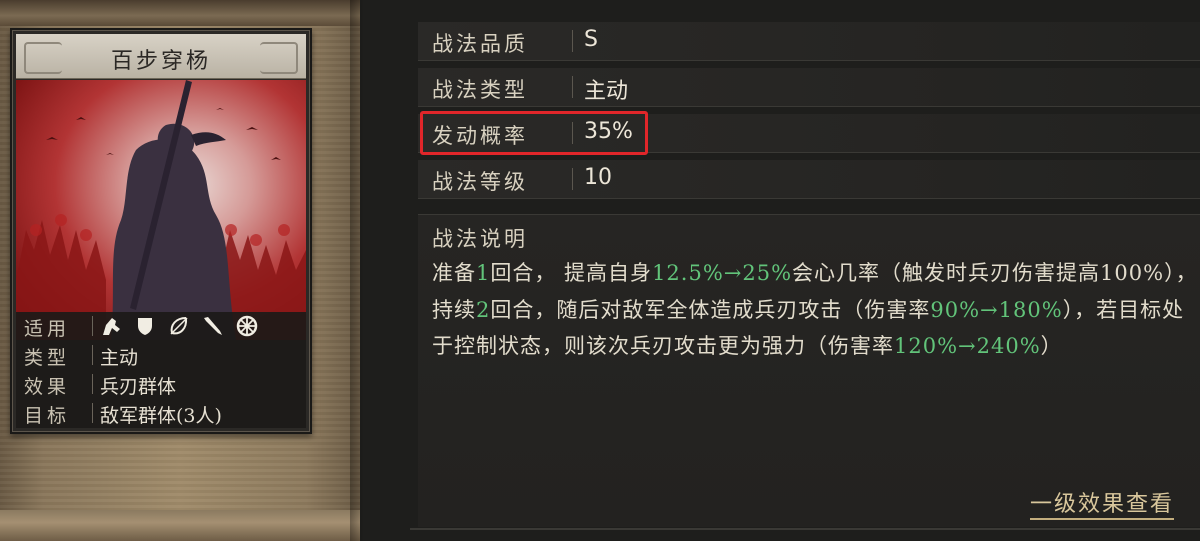 Image resolution: width=1200 pixels, height=541 pixels. I want to click on description-title: 战法说明, so click(480, 239).